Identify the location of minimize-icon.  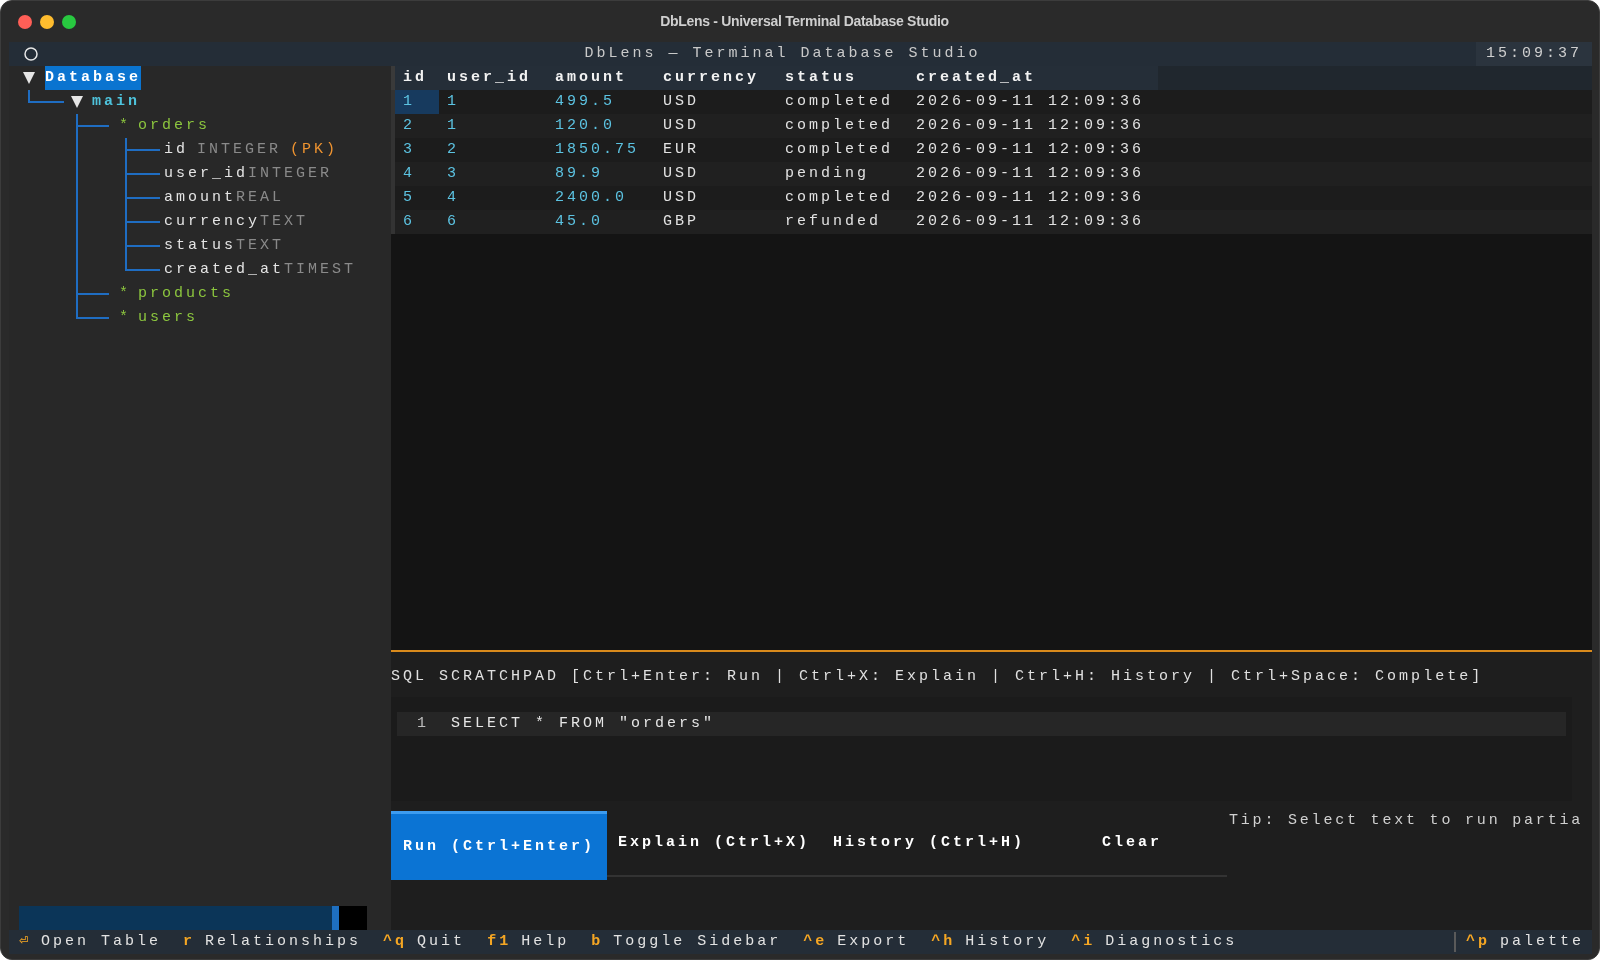
(47, 21).